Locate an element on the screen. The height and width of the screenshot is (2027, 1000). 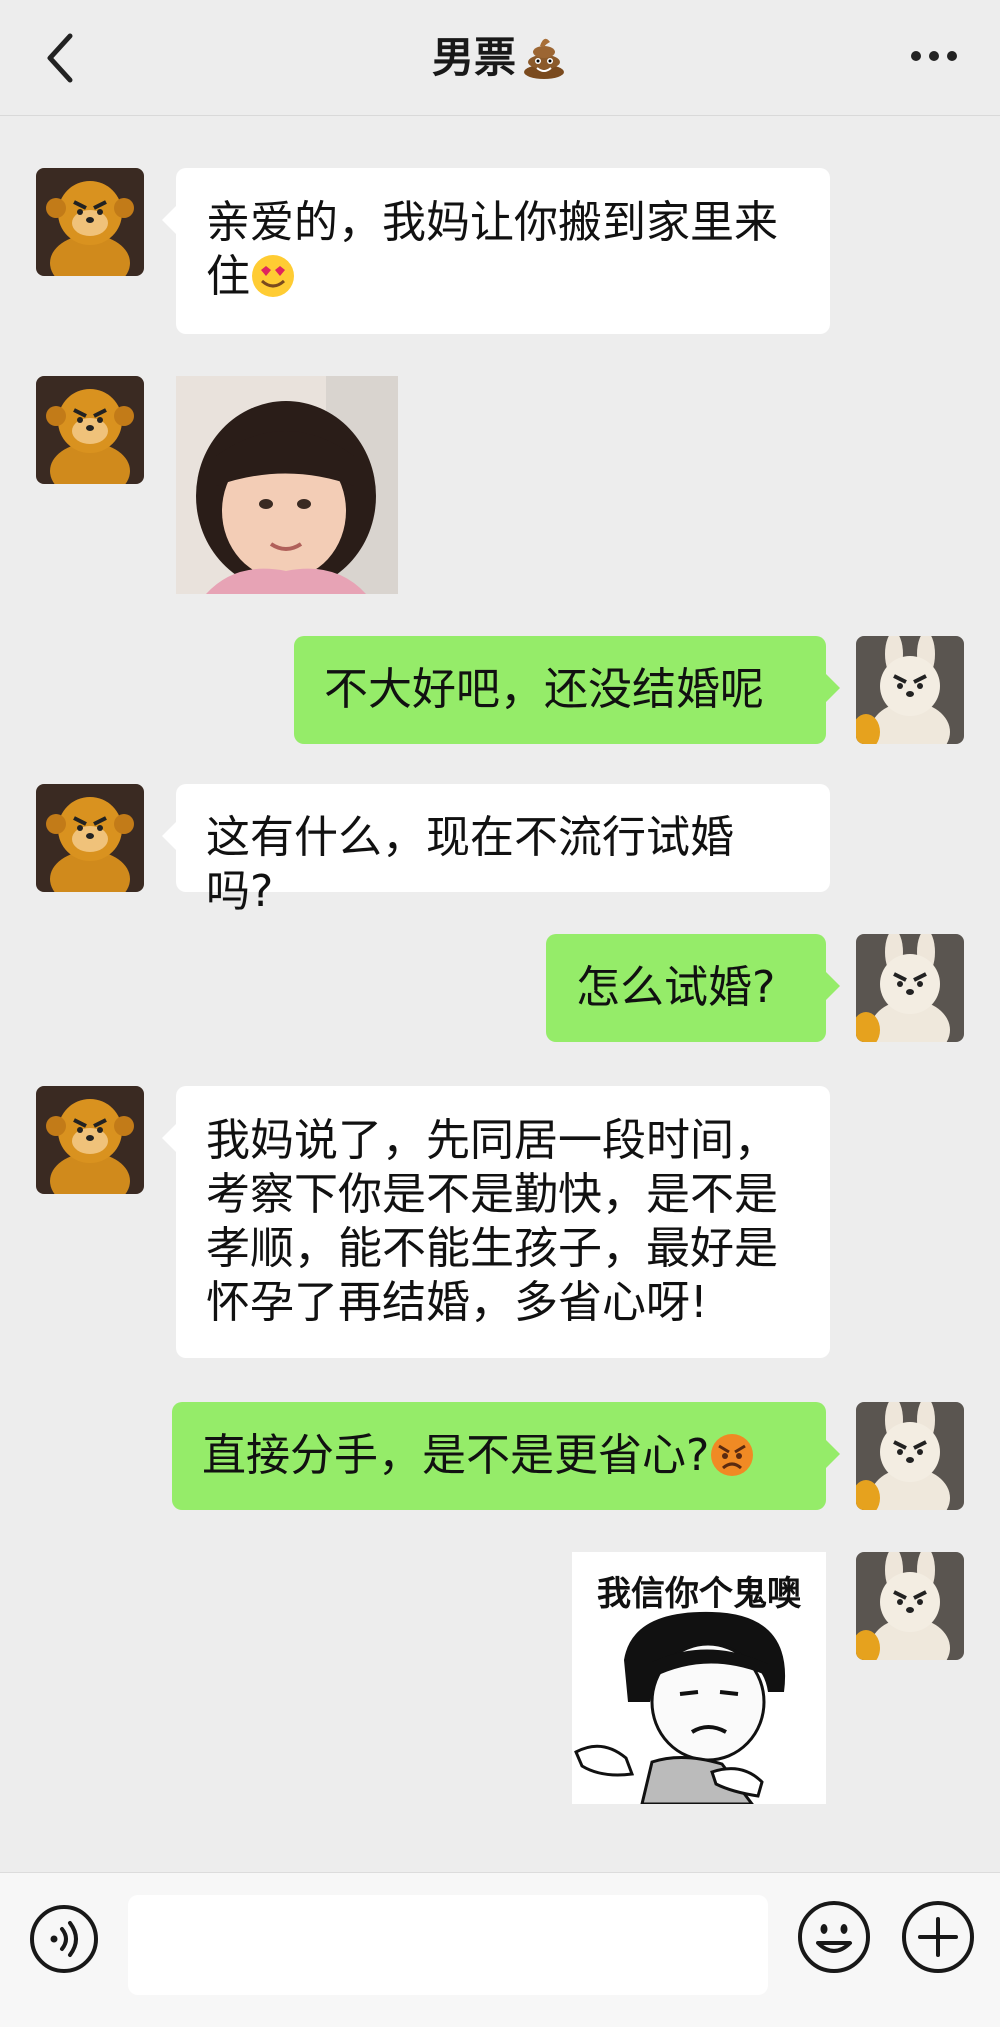
chat-title: 男票 is located at coordinates (500, 58).